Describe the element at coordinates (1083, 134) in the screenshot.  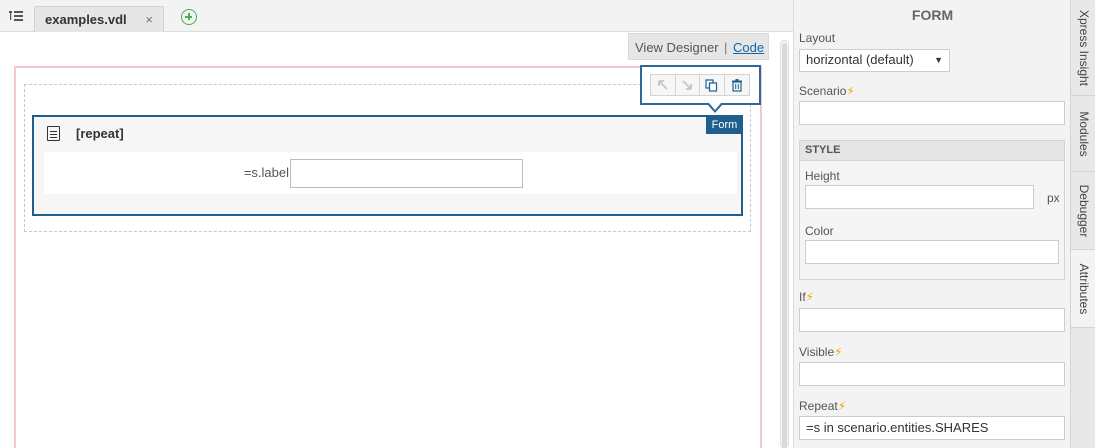
I see `tab-modules: Modules` at that location.